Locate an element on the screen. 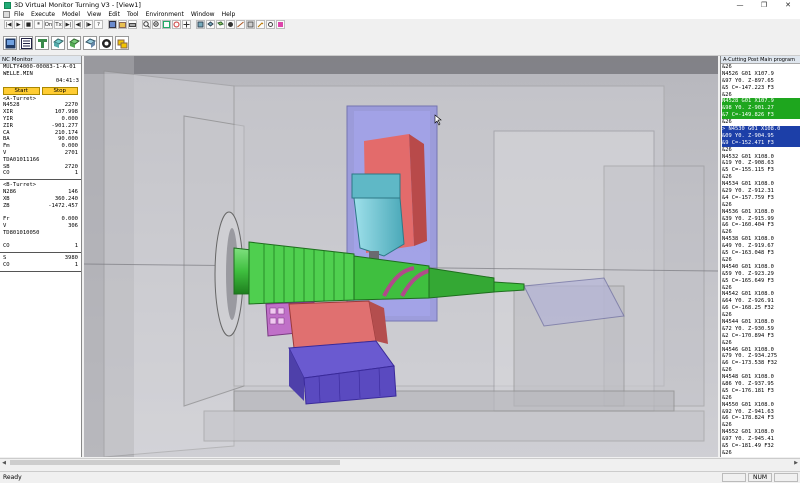 This screenshot has height=483, width=800. program-line: &39 Y0. Z-915.99 is located at coordinates (761, 219).